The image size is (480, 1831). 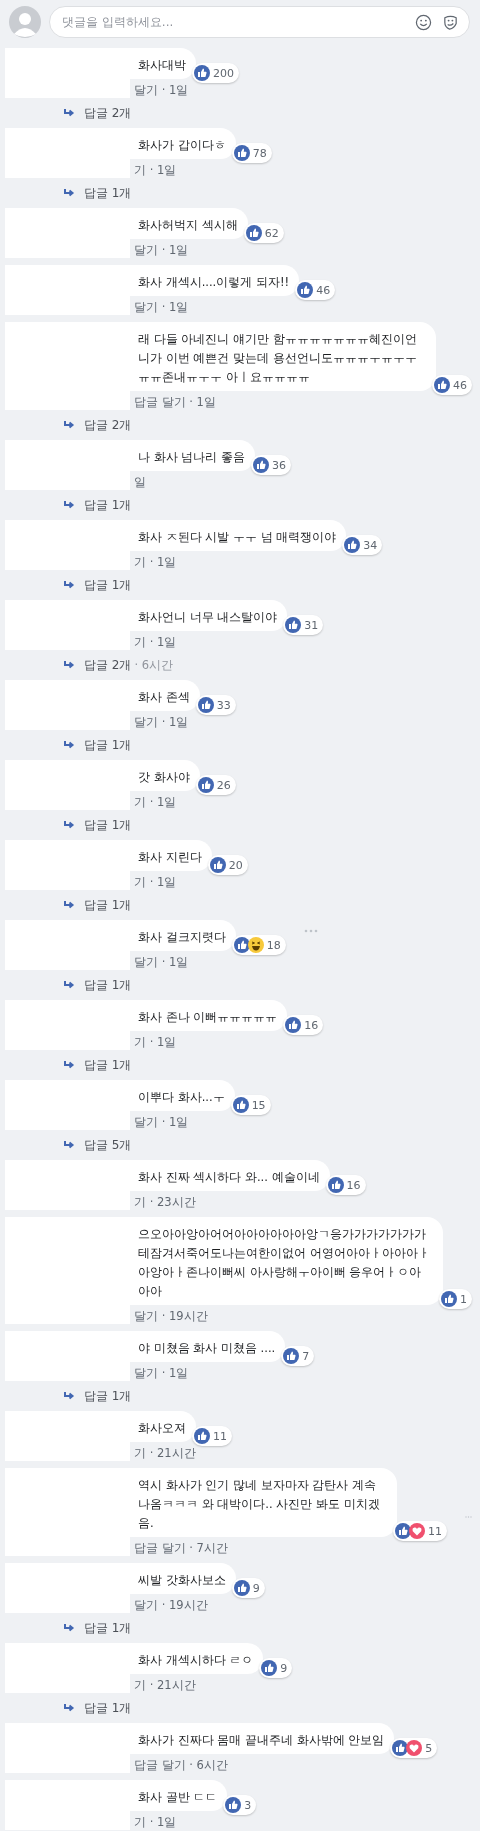 I want to click on reaction-badge: 26, so click(x=215, y=785).